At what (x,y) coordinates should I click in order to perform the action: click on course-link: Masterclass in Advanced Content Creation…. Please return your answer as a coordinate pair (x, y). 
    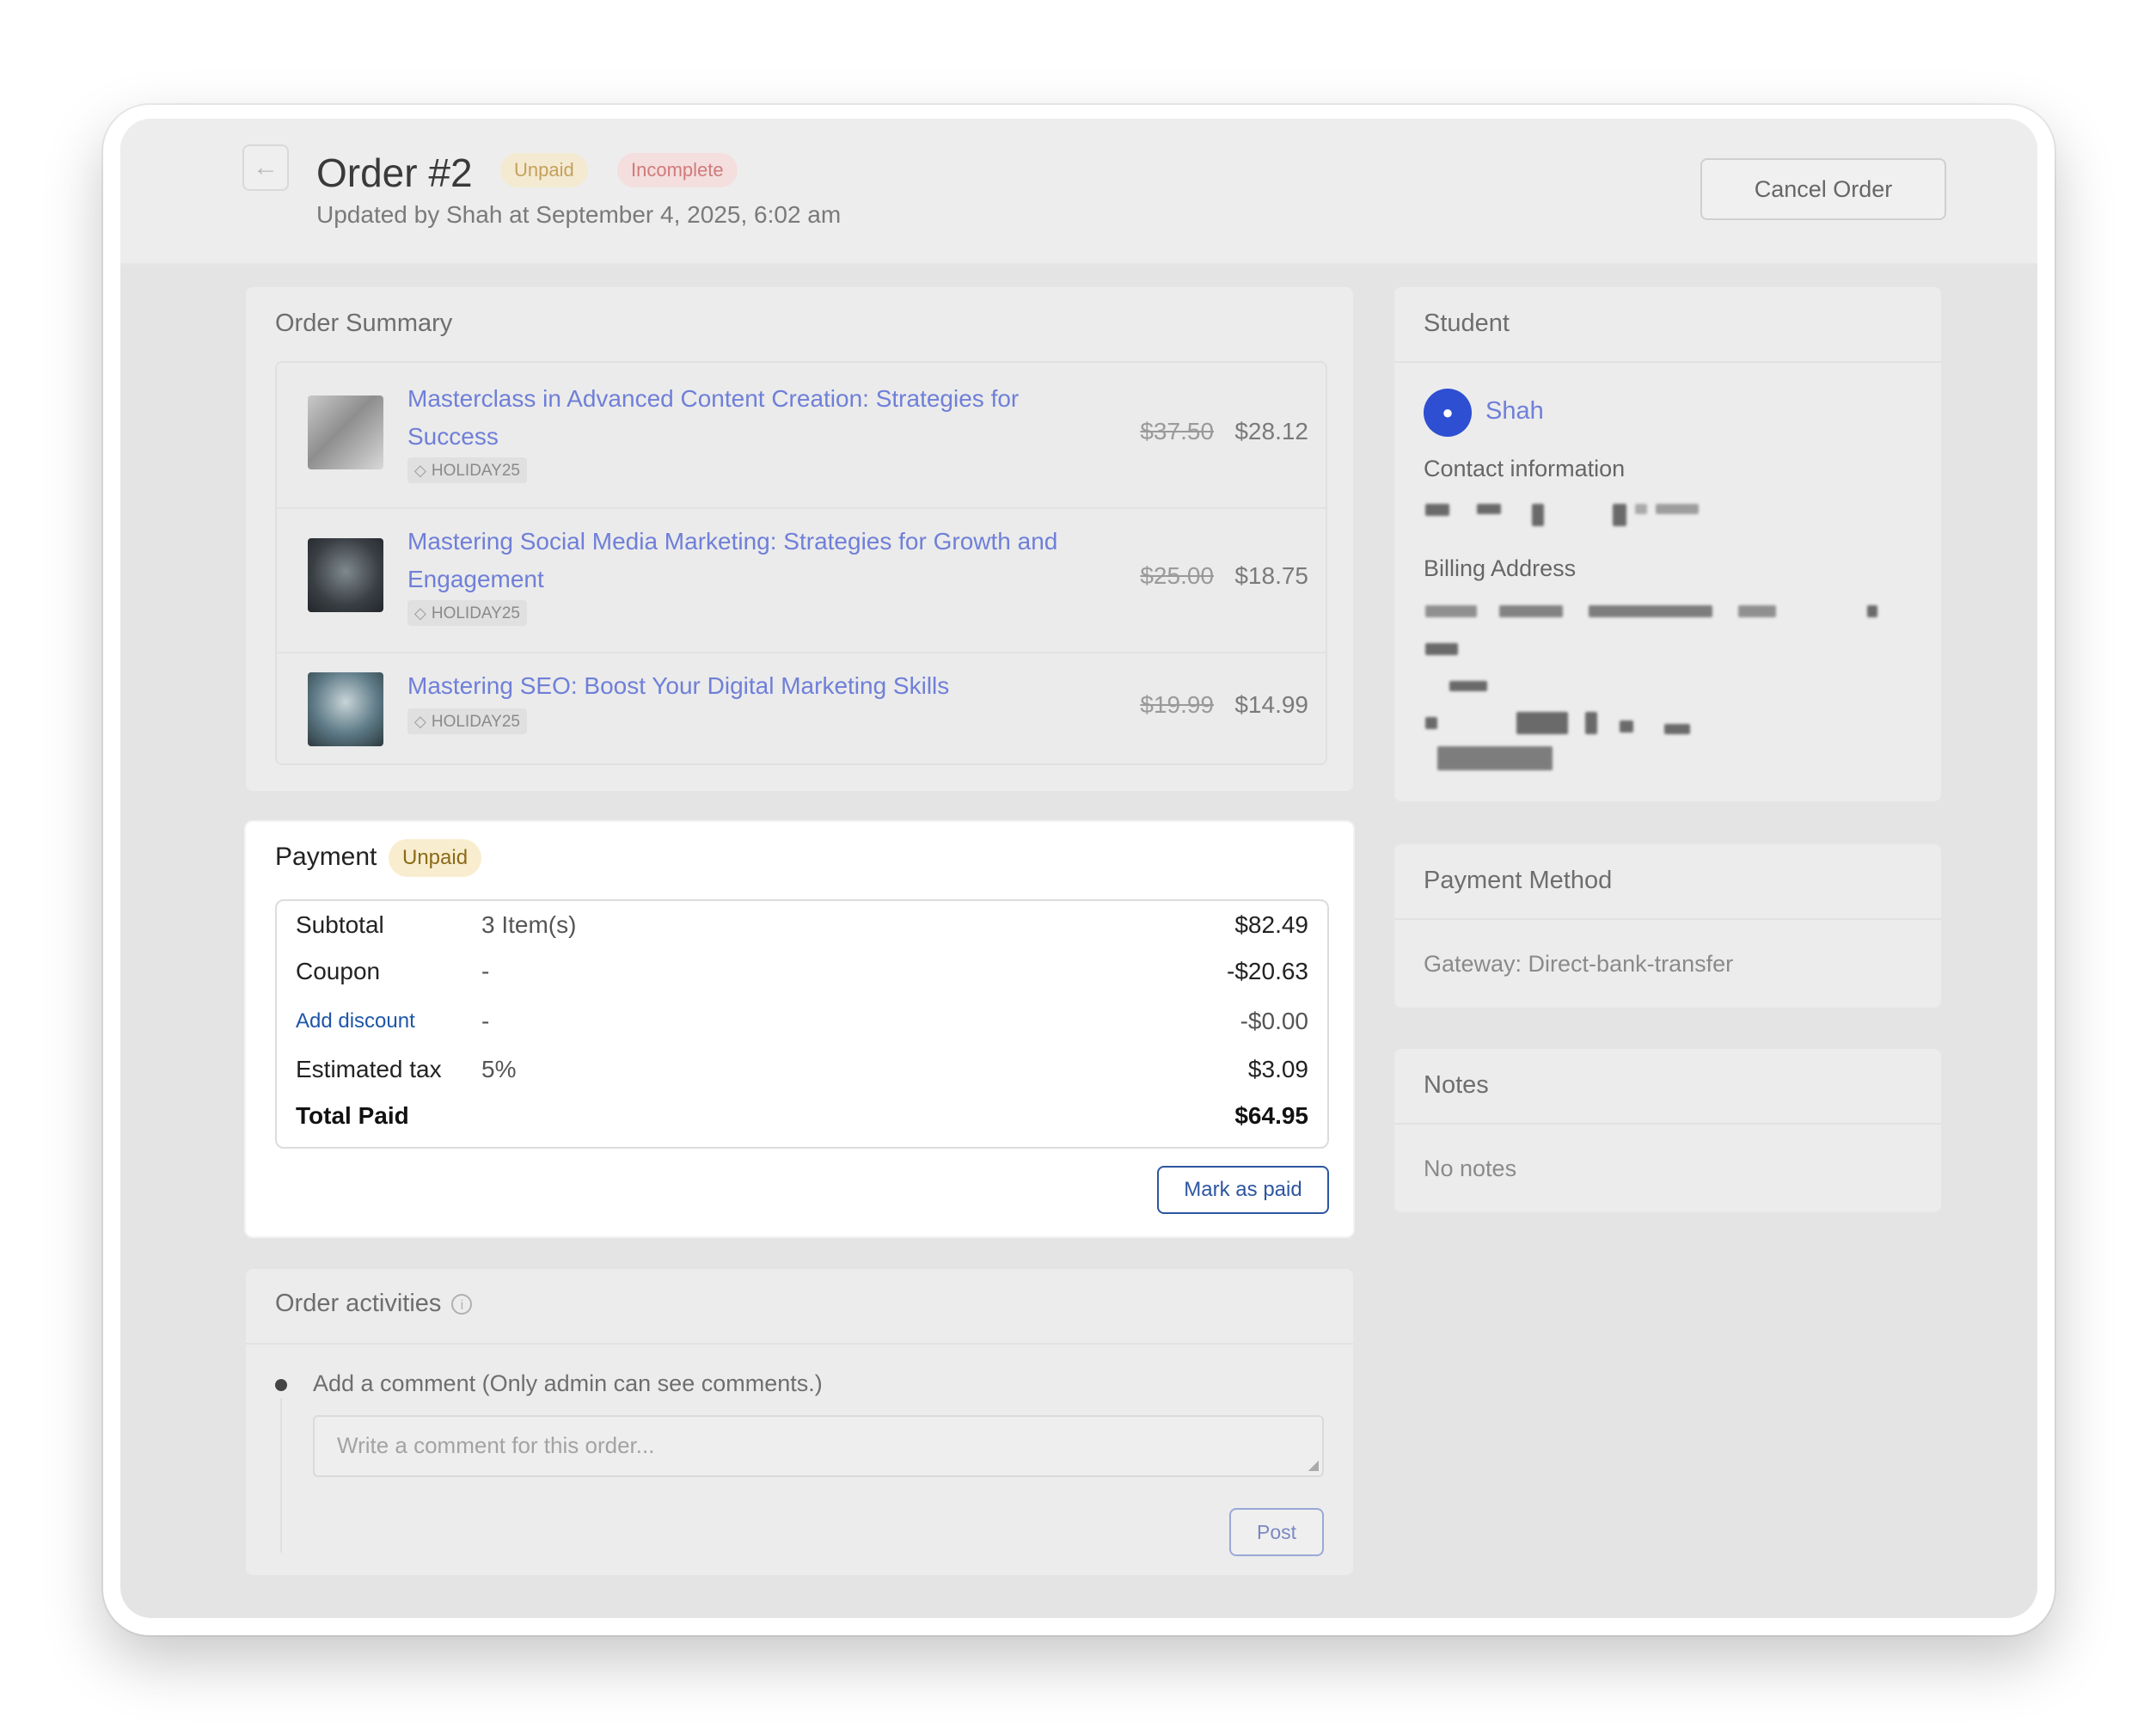
    Looking at the image, I should click on (747, 418).